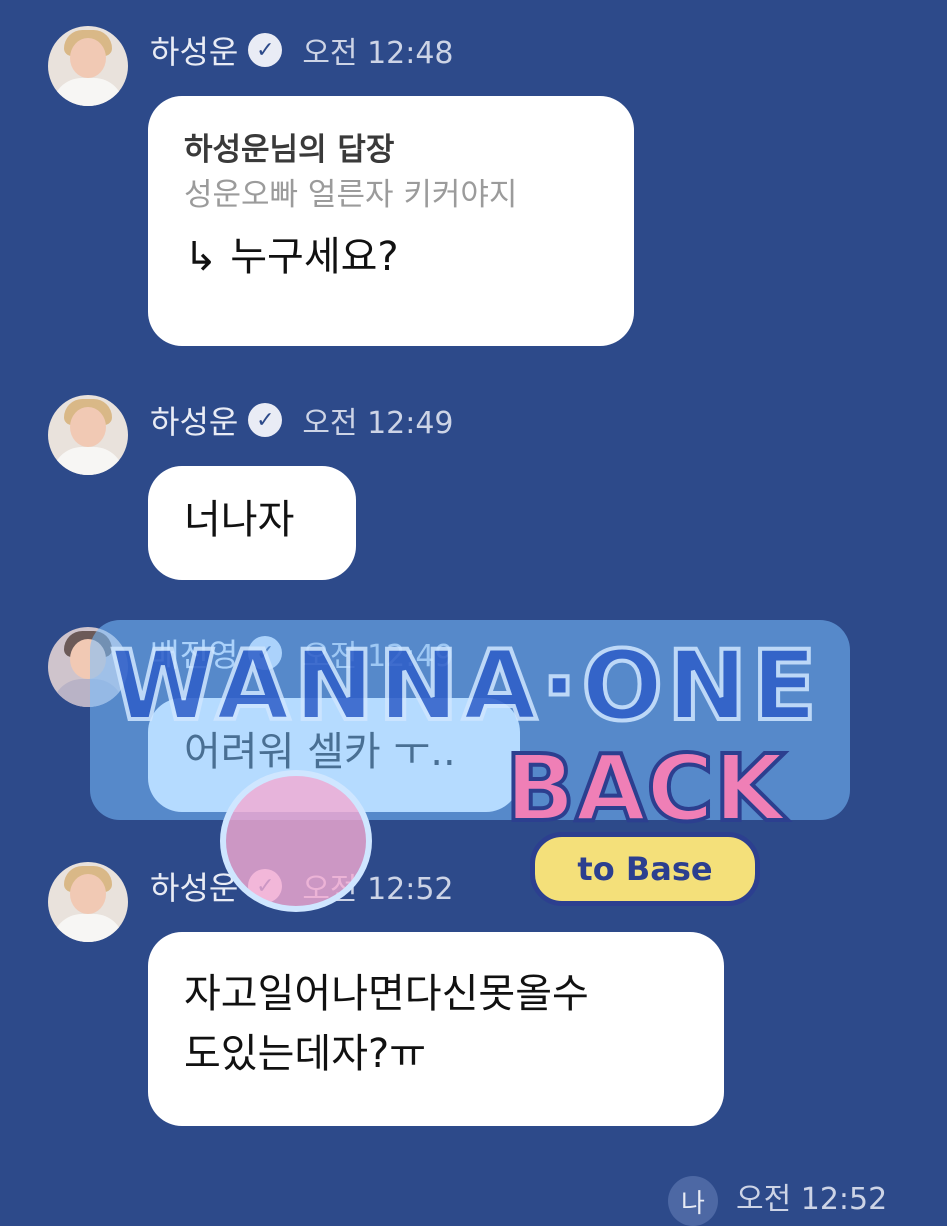 This screenshot has height=1226, width=947. What do you see at coordinates (436, 1029) in the screenshot?
I see `message-bubble: 자고일어나면다신못올수 도있는데자?ㅠ` at bounding box center [436, 1029].